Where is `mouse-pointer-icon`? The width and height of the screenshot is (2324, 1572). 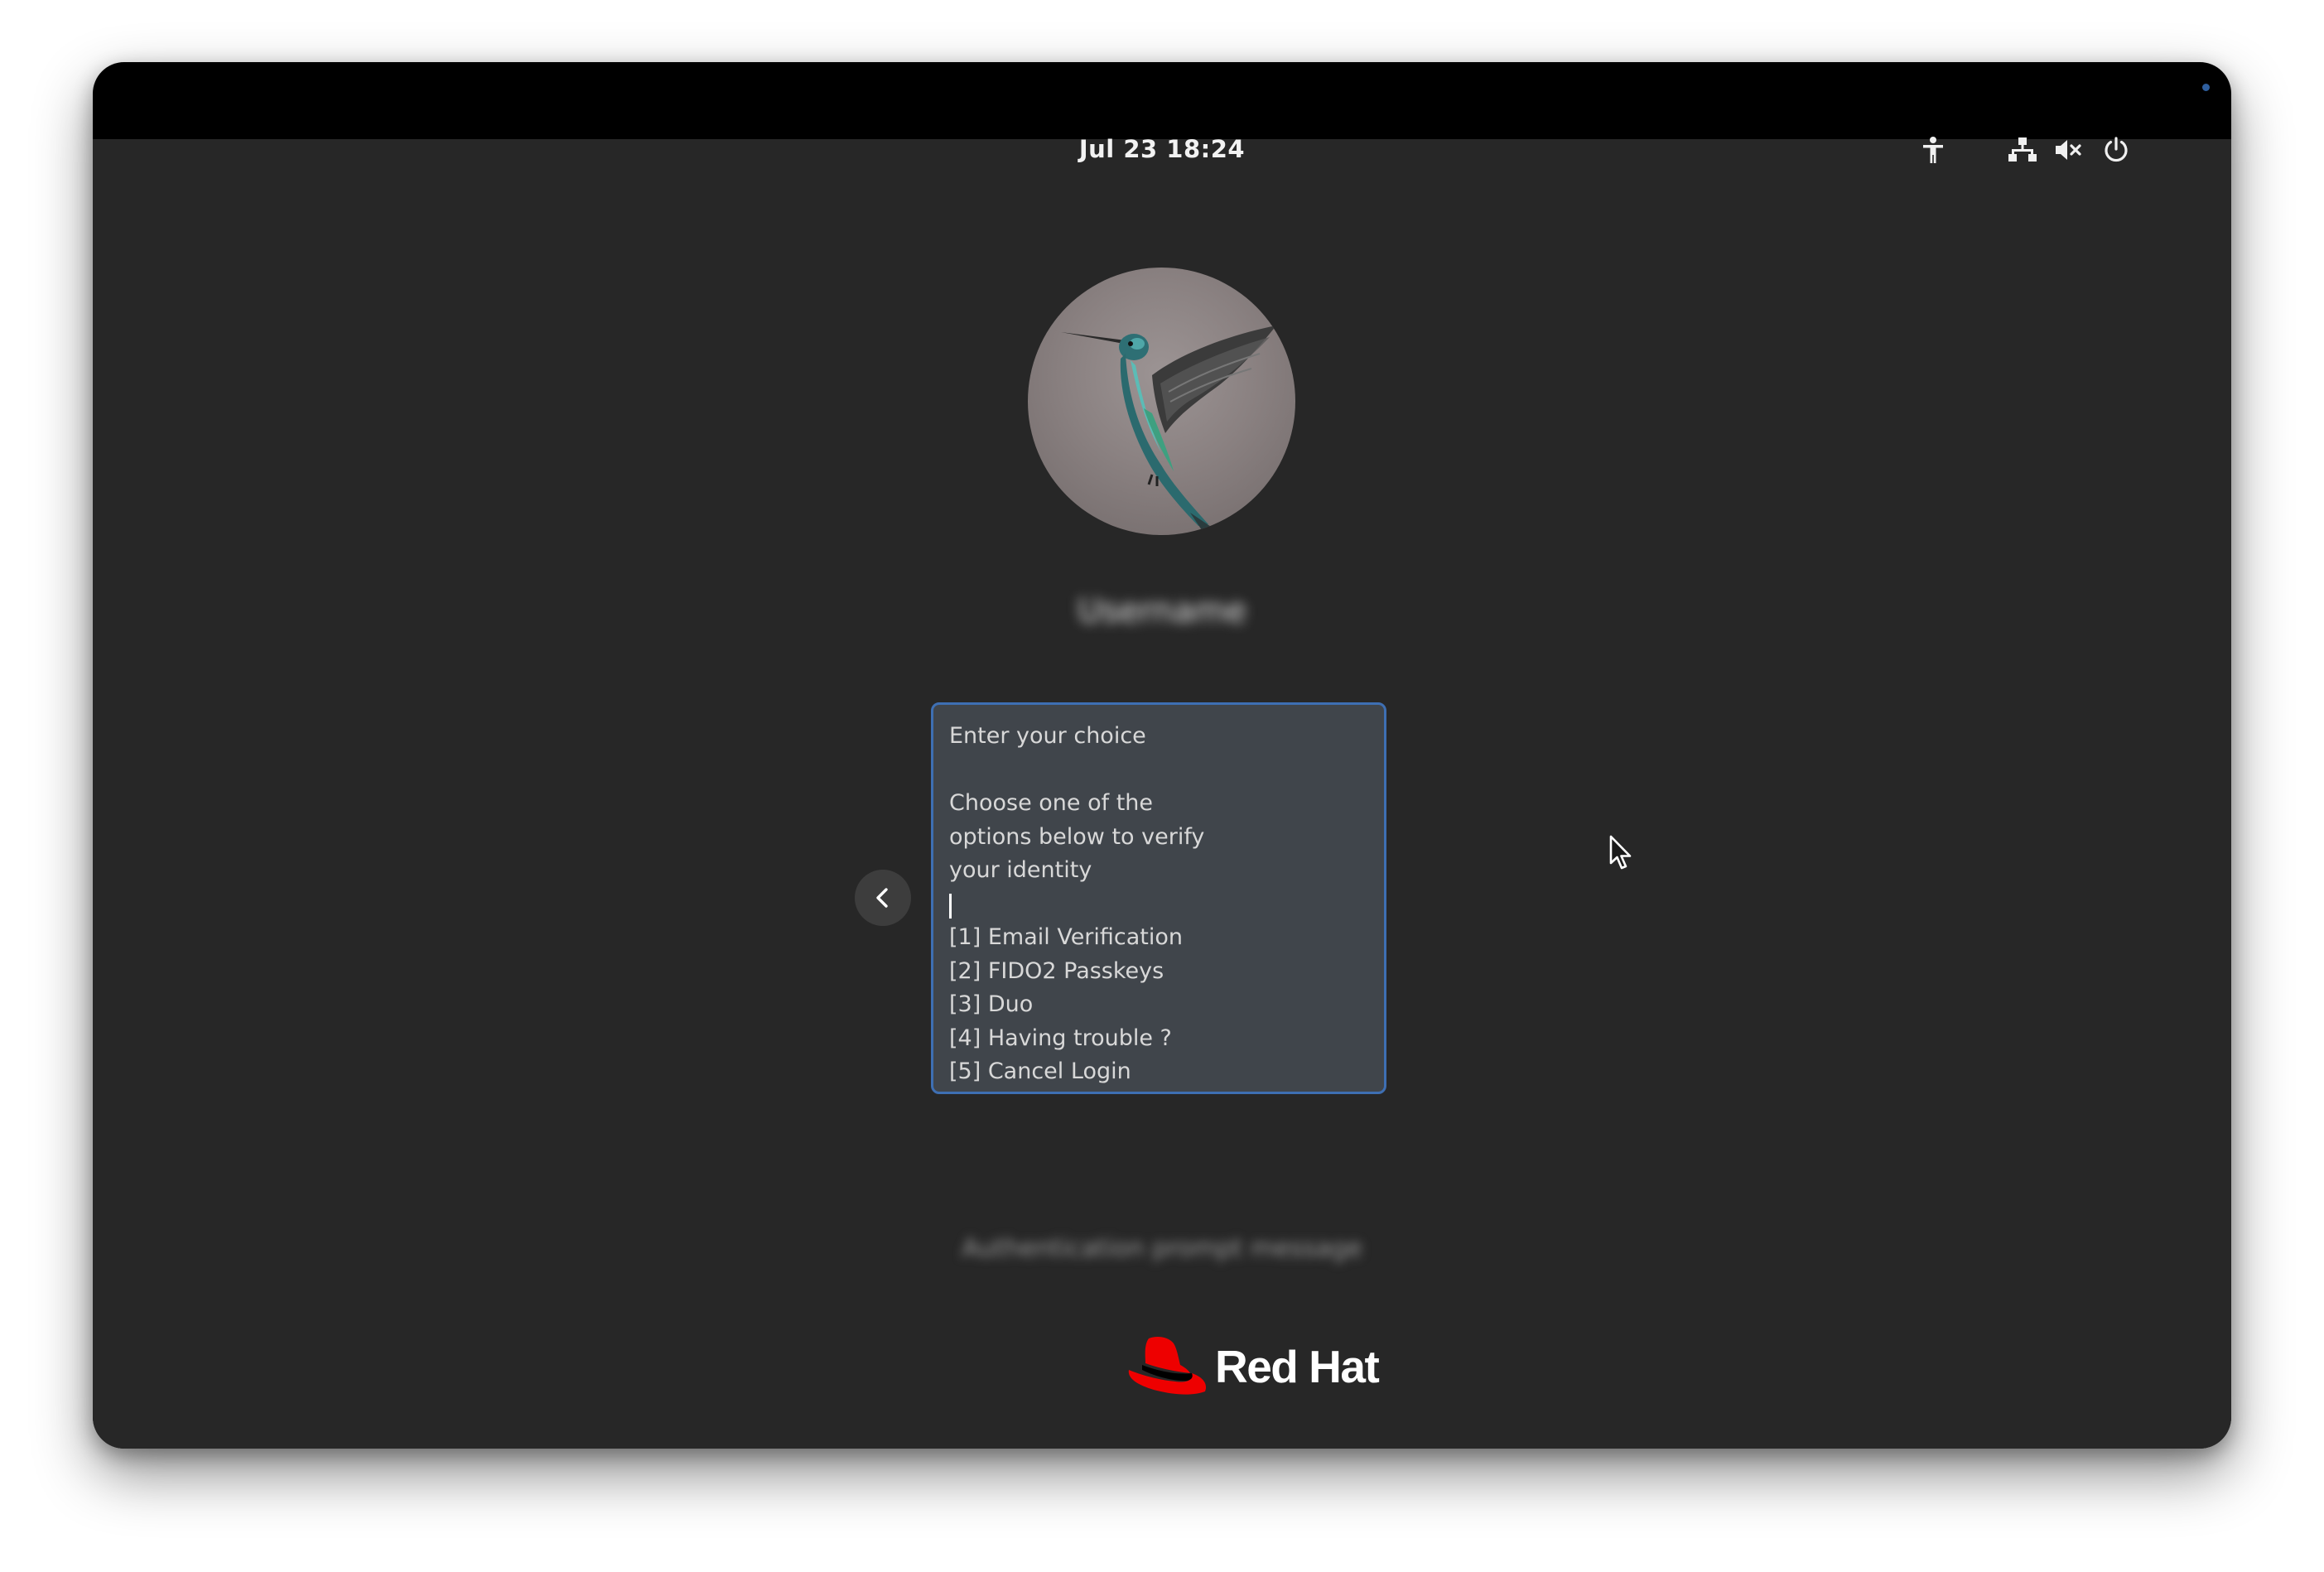
mouse-pointer-icon is located at coordinates (1622, 855).